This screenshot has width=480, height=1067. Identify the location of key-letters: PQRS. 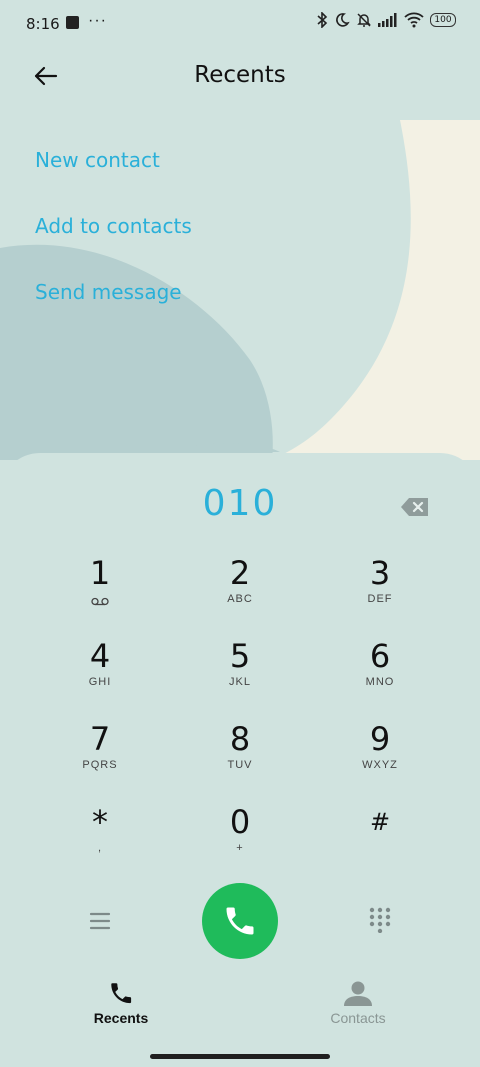
(100, 765).